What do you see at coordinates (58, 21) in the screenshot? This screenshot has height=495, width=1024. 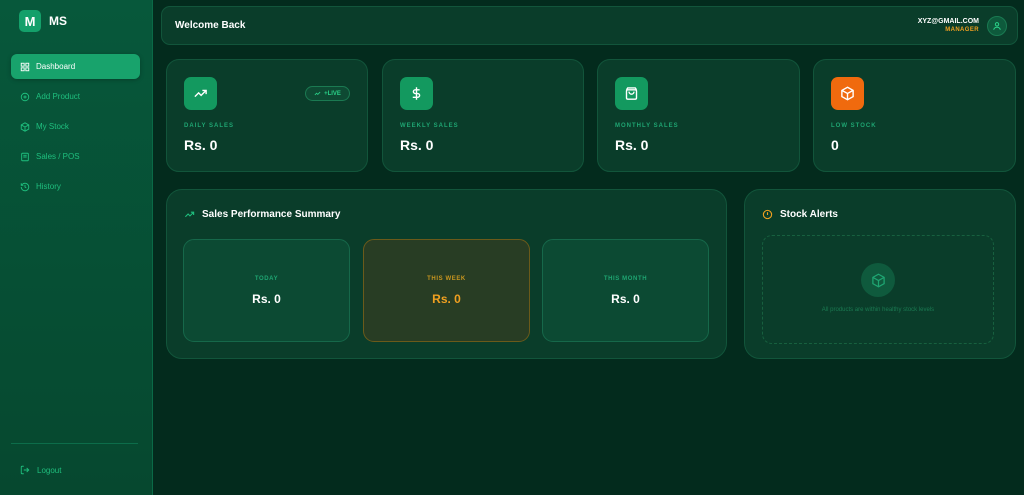 I see `brand-name: MS` at bounding box center [58, 21].